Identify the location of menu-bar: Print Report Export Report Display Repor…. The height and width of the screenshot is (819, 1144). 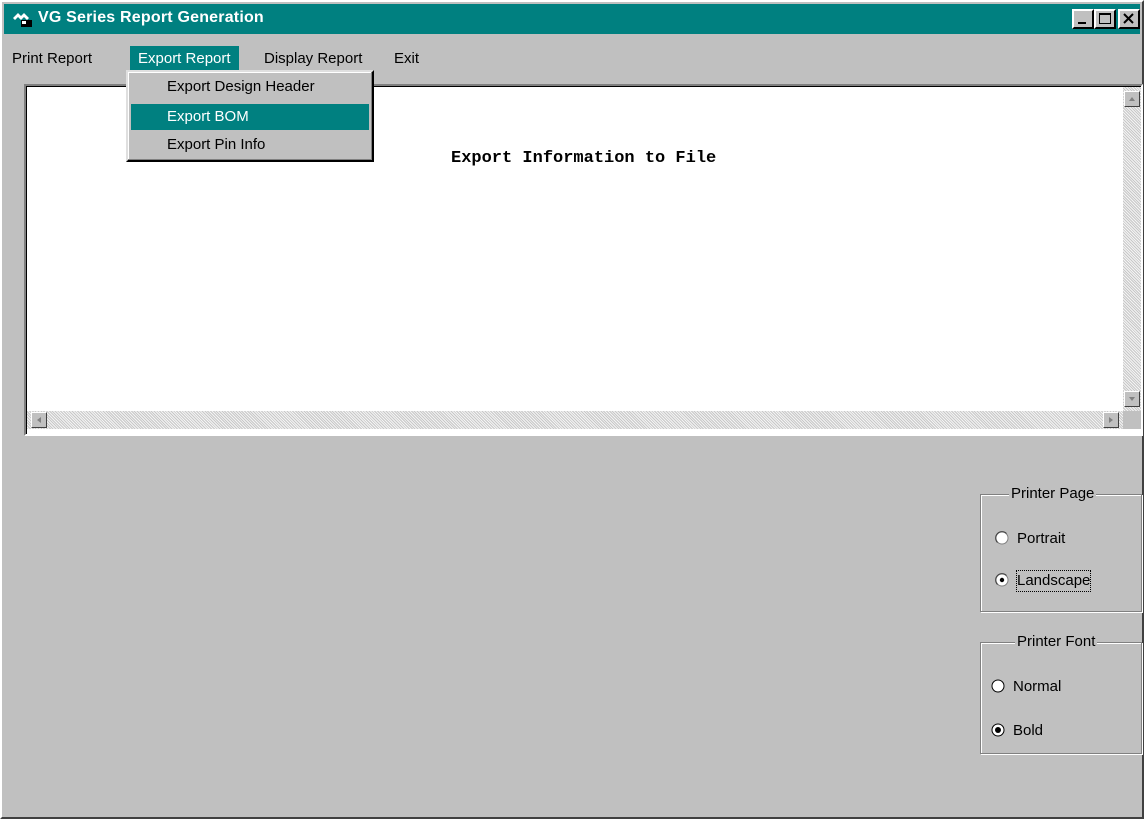
(572, 54).